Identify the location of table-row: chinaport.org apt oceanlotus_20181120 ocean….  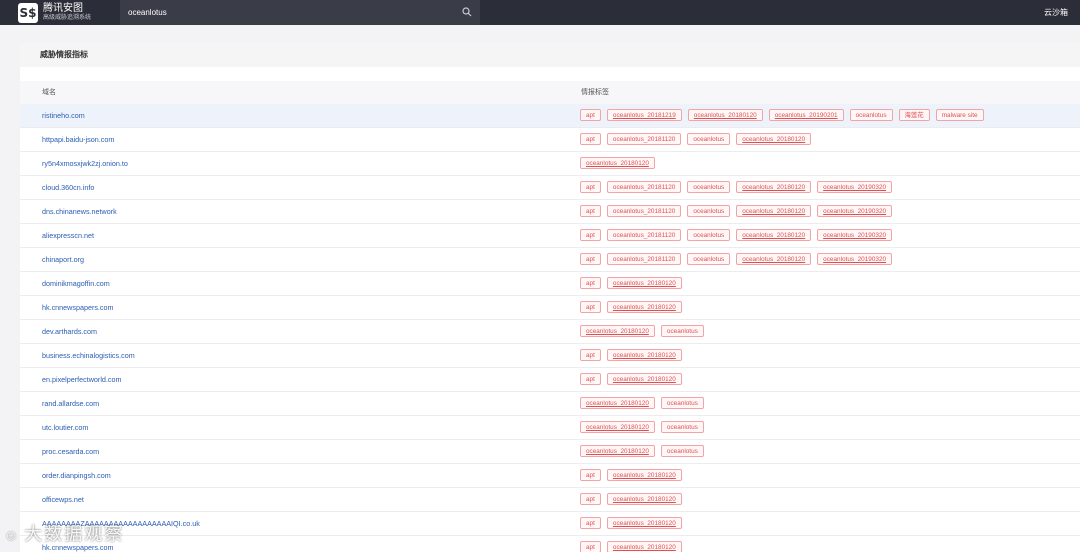
(550, 260).